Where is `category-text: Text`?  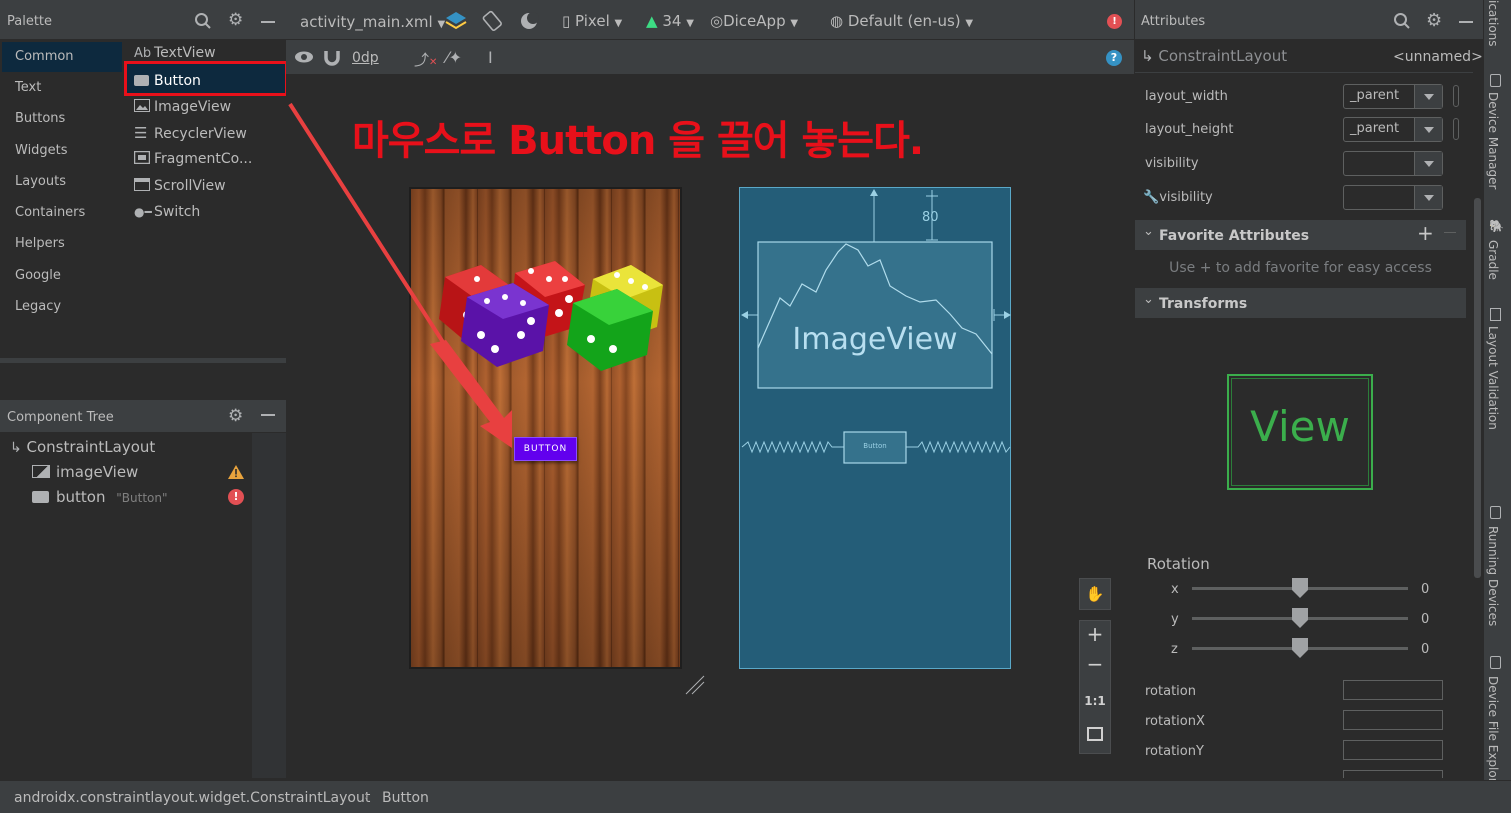 category-text: Text is located at coordinates (62, 88).